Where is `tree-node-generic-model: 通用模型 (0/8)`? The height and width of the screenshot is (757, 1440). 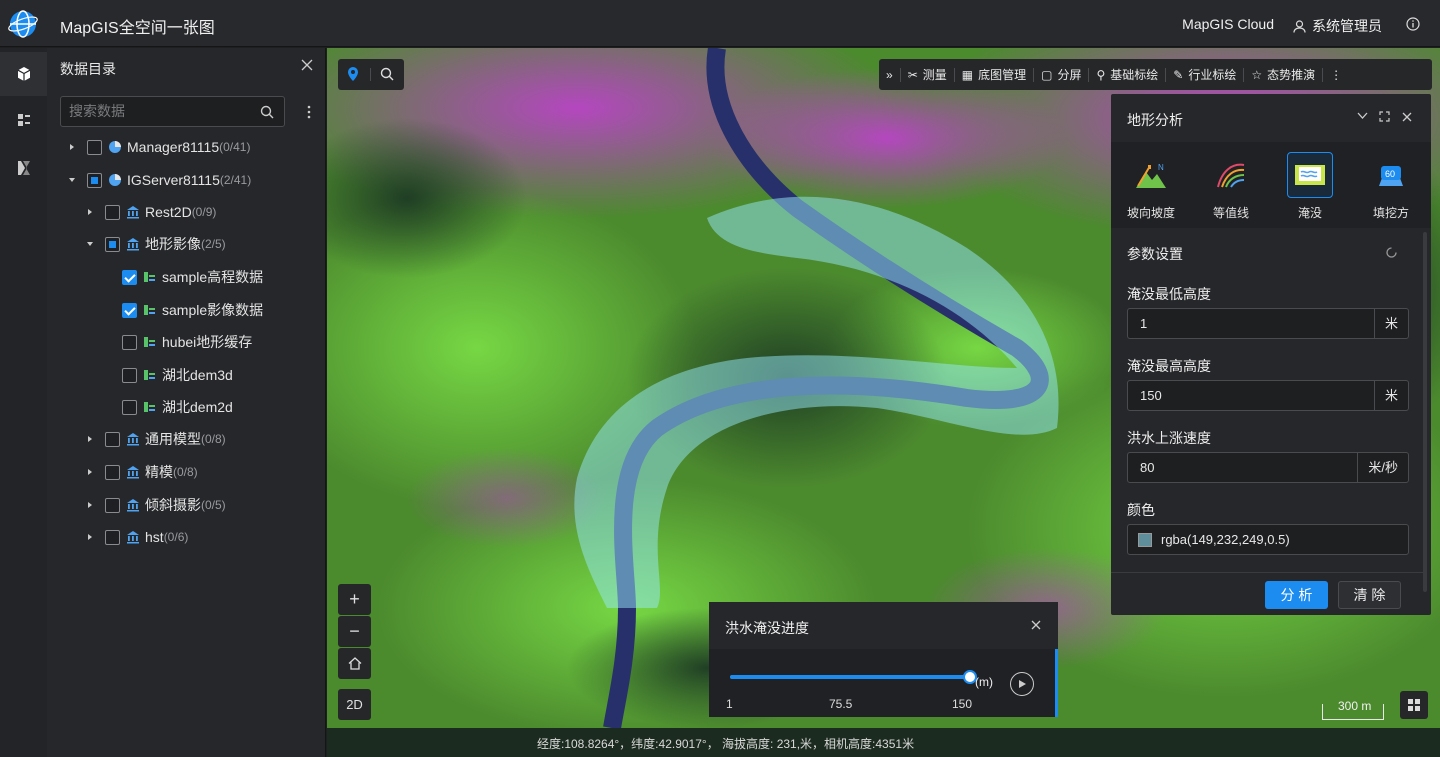
tree-node-generic-model: 通用模型 (0/8) is located at coordinates (155, 439).